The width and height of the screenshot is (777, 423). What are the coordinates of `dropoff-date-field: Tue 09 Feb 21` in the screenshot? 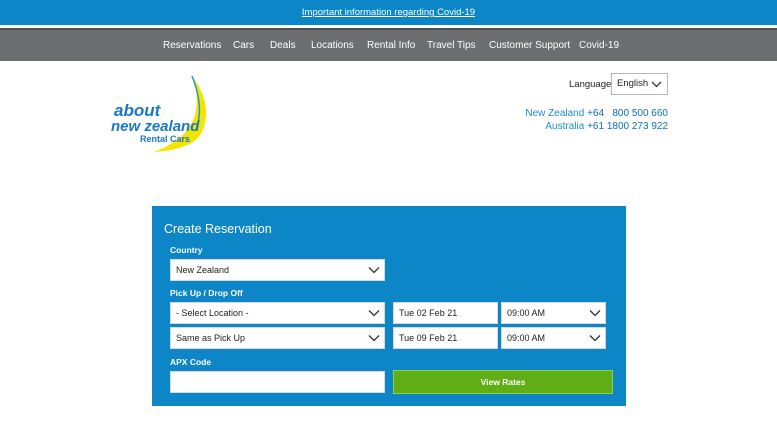 It's located at (445, 338).